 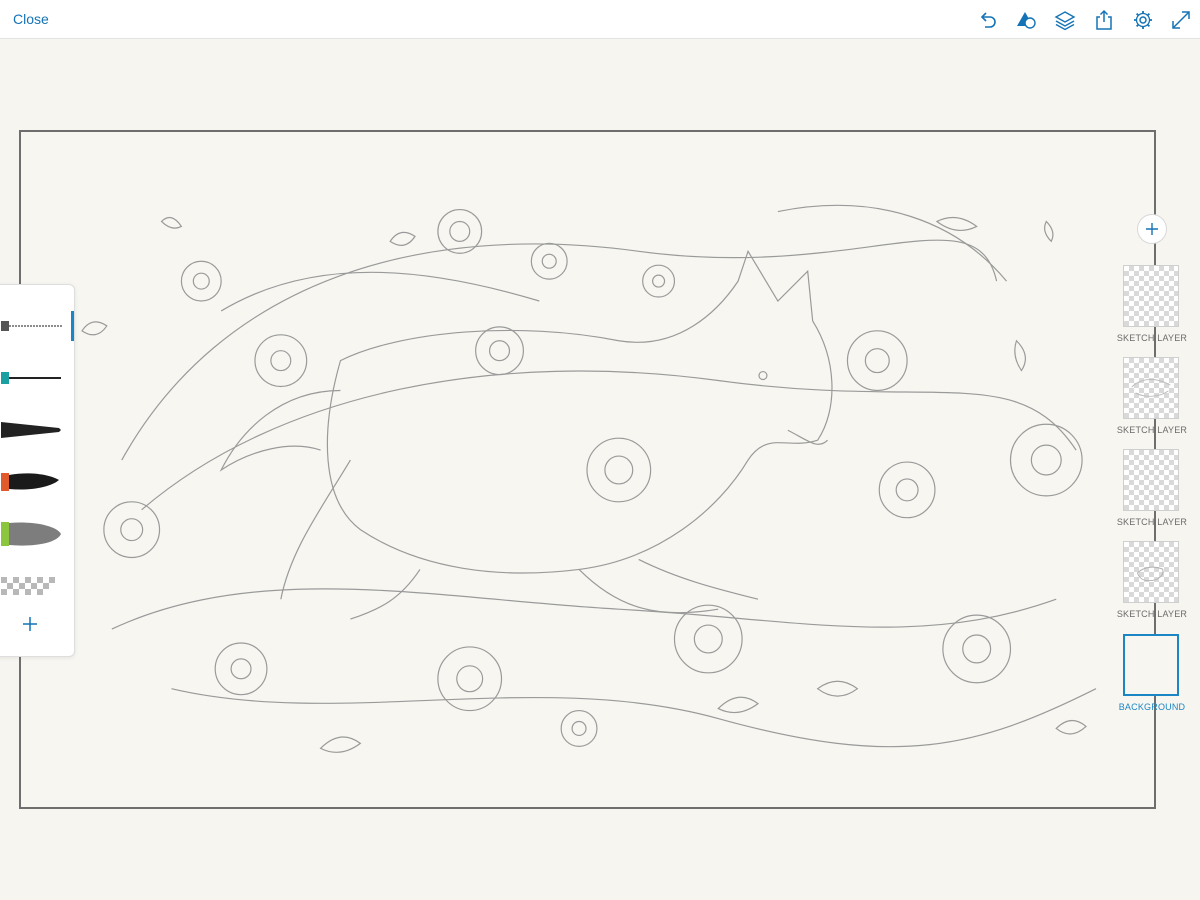 What do you see at coordinates (32, 482) in the screenshot?
I see `paint-brush` at bounding box center [32, 482].